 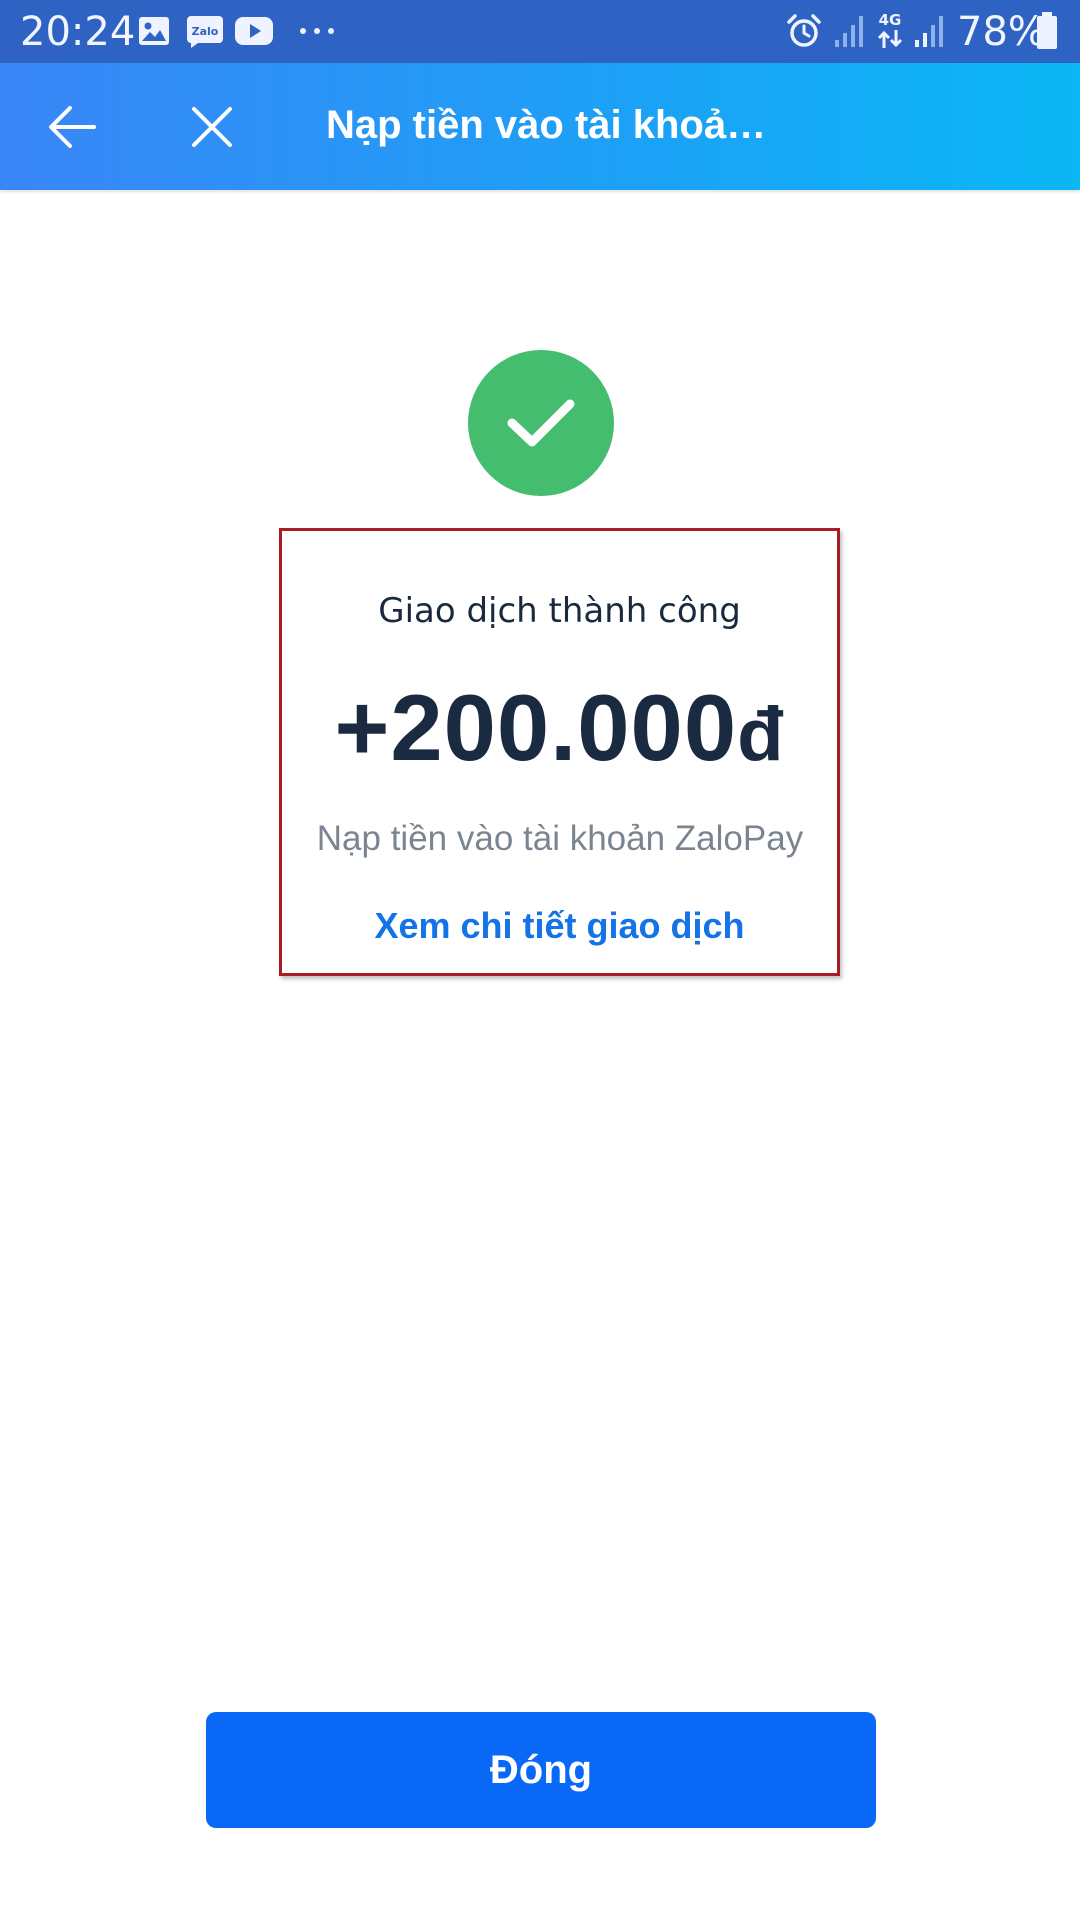 What do you see at coordinates (1001, 32) in the screenshot?
I see `battery-percent: 78%` at bounding box center [1001, 32].